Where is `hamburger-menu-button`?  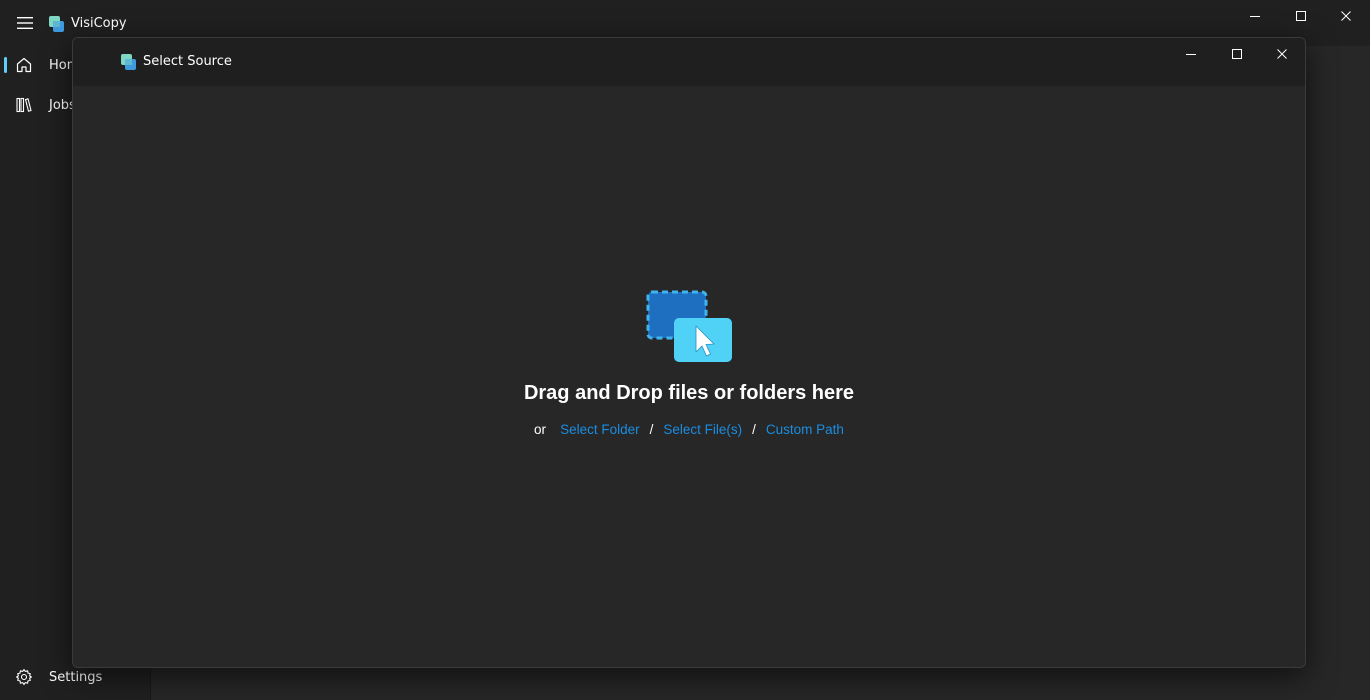 hamburger-menu-button is located at coordinates (25, 23).